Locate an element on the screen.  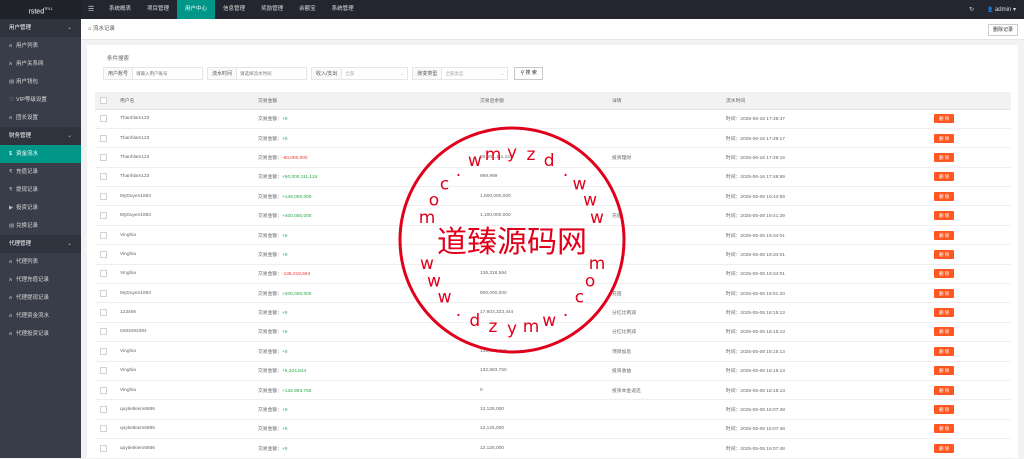
sidebar-item: $ 资金流水 is located at coordinates (40, 154).